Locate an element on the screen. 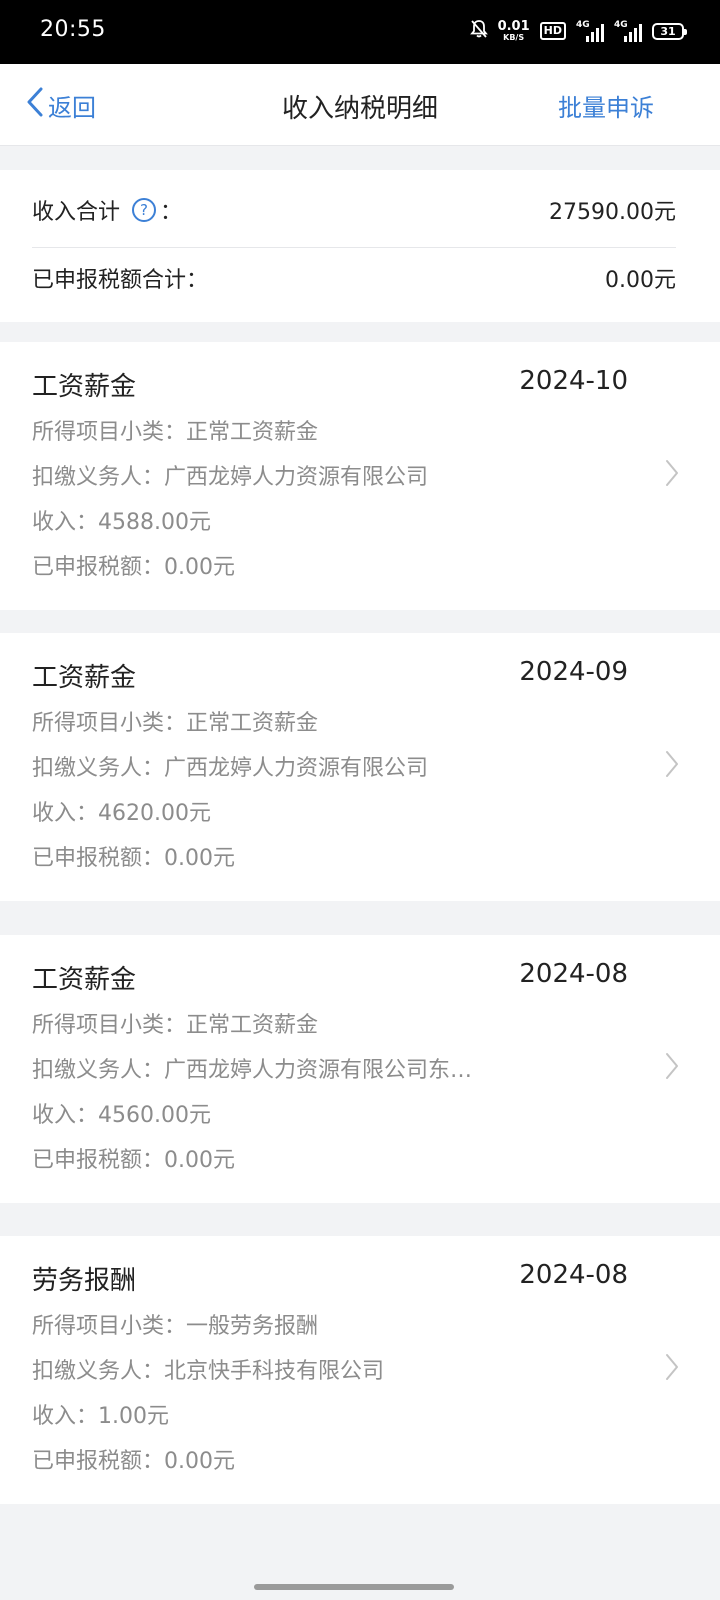 This screenshot has width=720, height=1600. income-total-value: 27590.00元 is located at coordinates (612, 212).